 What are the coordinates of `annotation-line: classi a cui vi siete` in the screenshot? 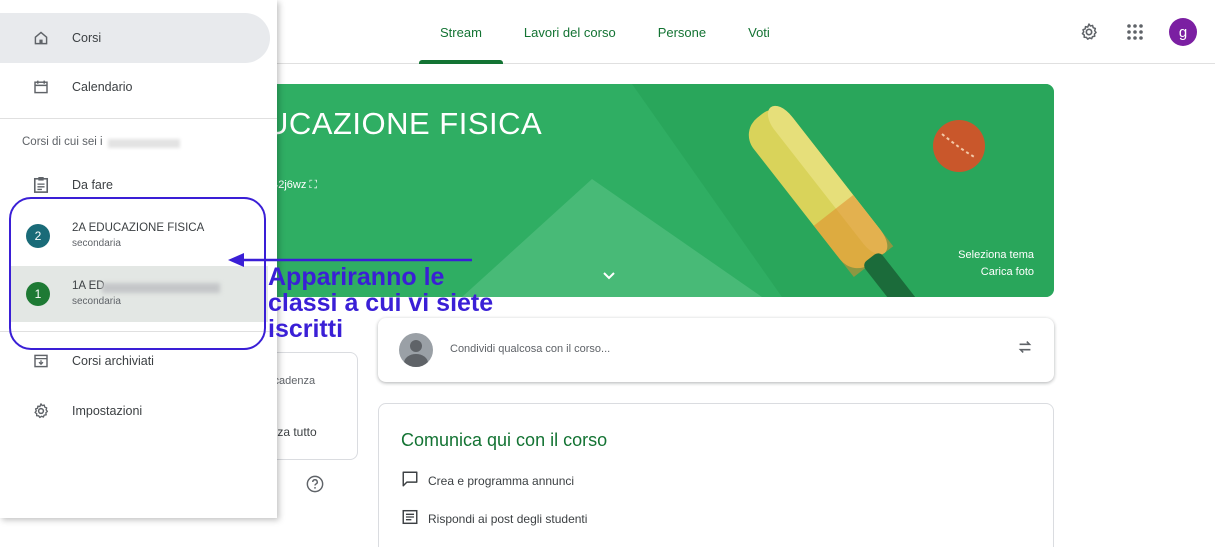 It's located at (381, 303).